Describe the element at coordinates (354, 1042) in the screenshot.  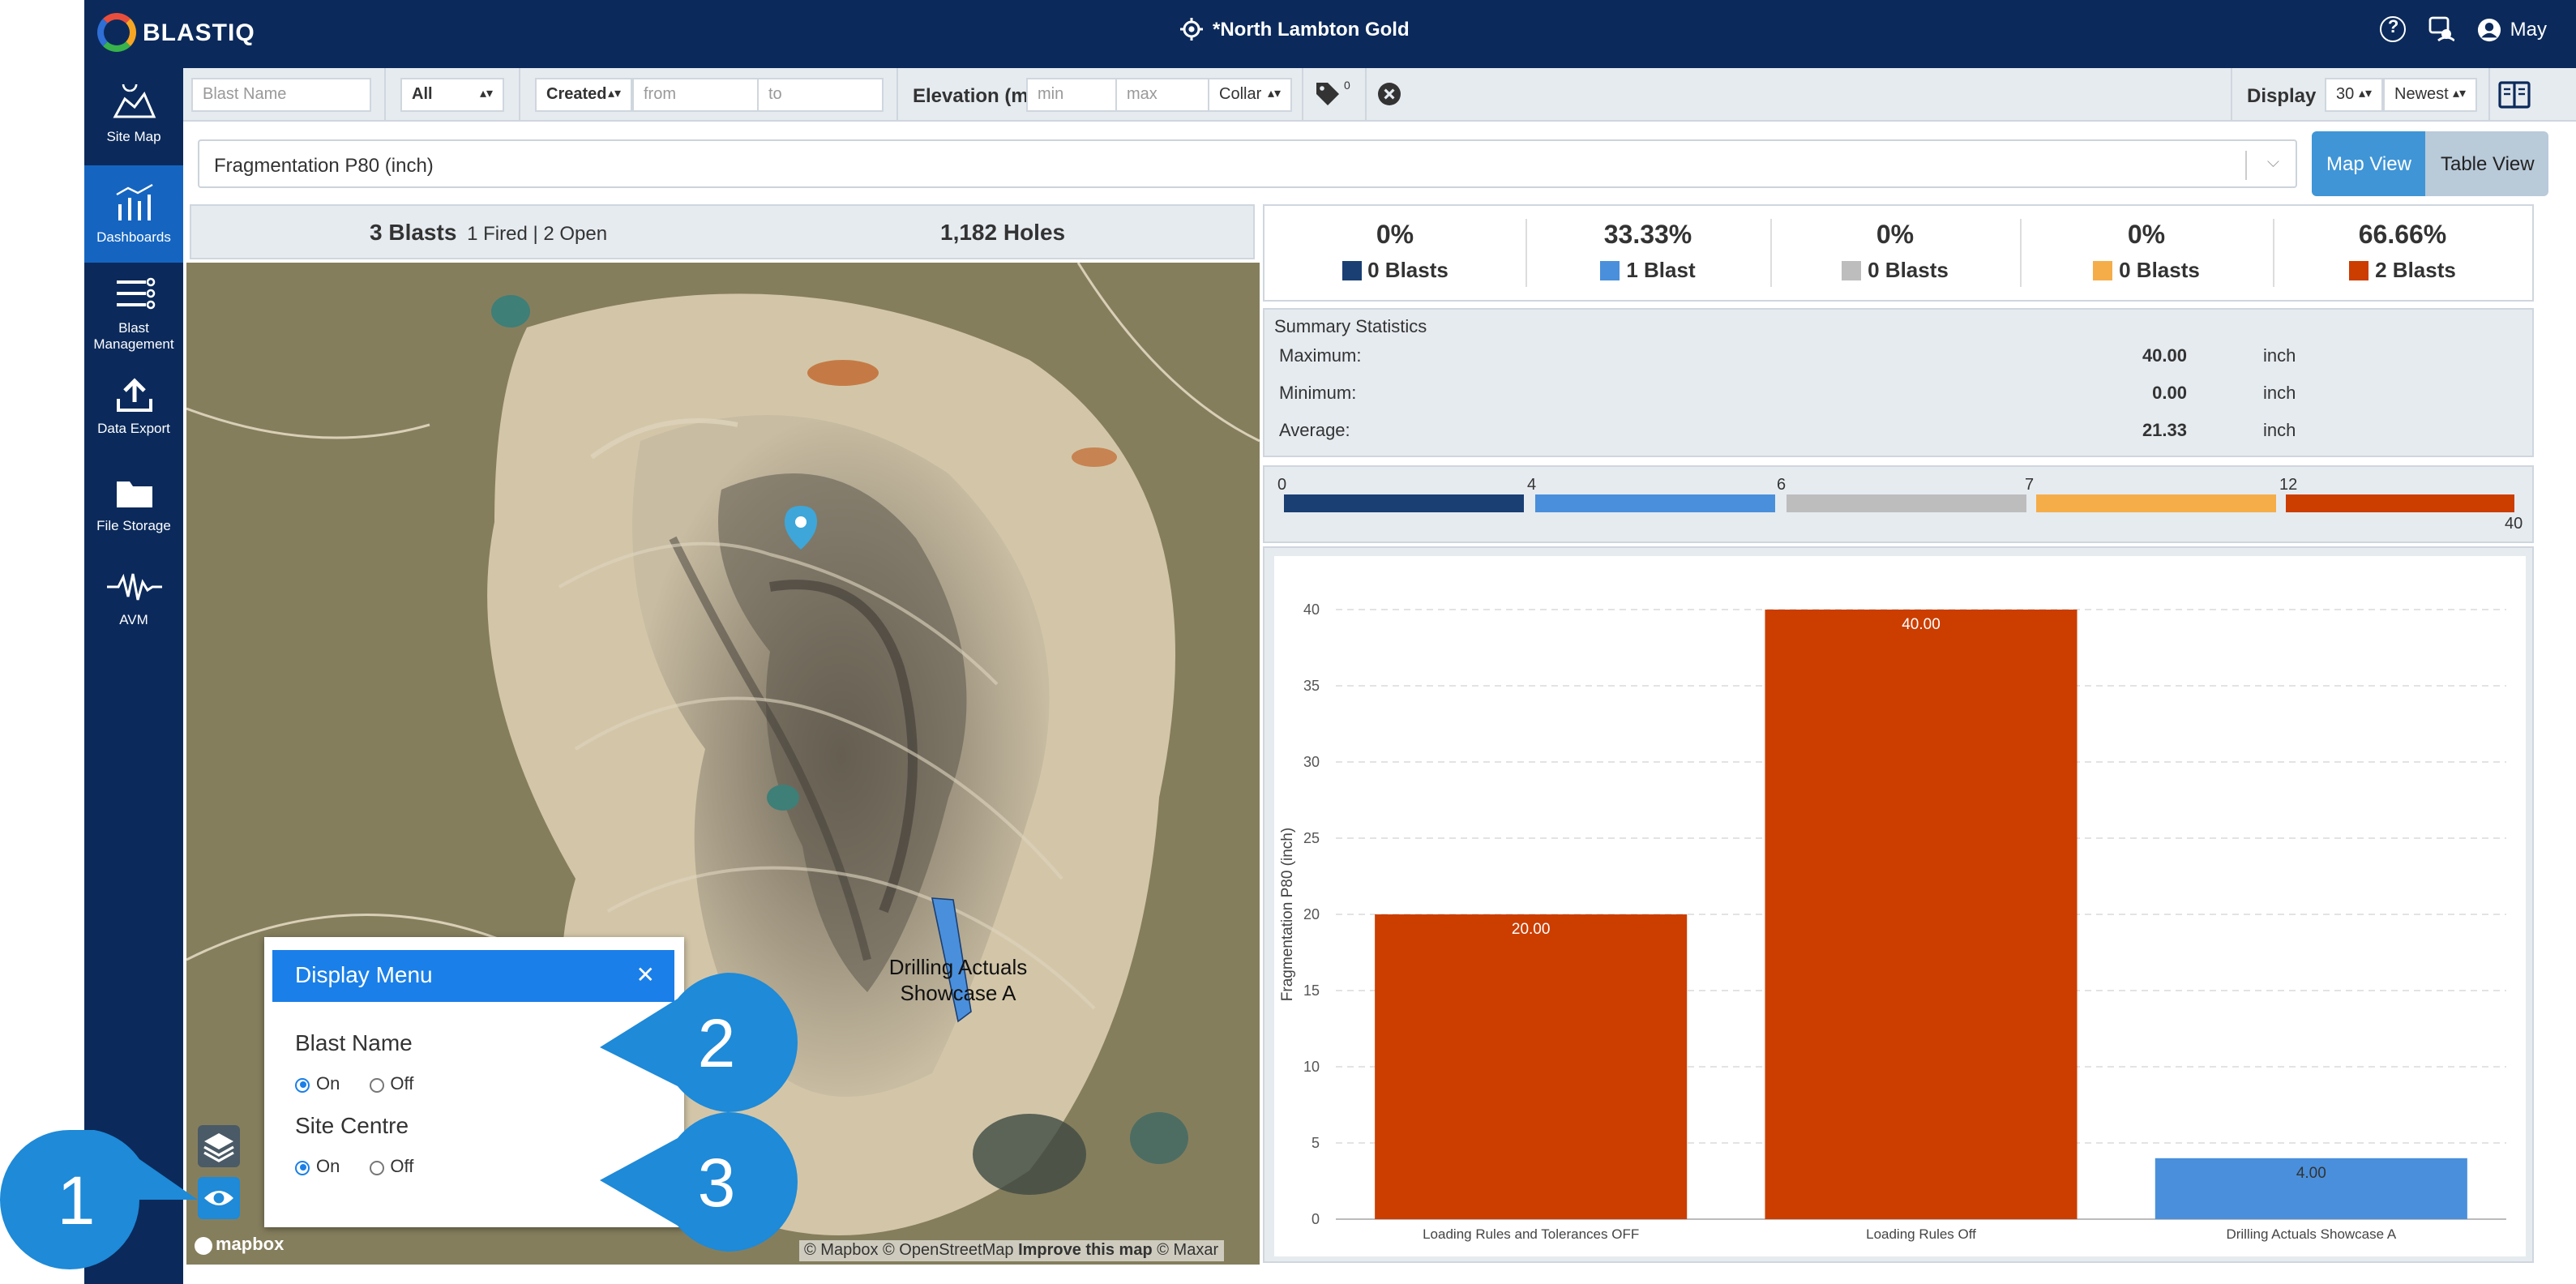
I see `blast-name-section-title: Blast Name` at that location.